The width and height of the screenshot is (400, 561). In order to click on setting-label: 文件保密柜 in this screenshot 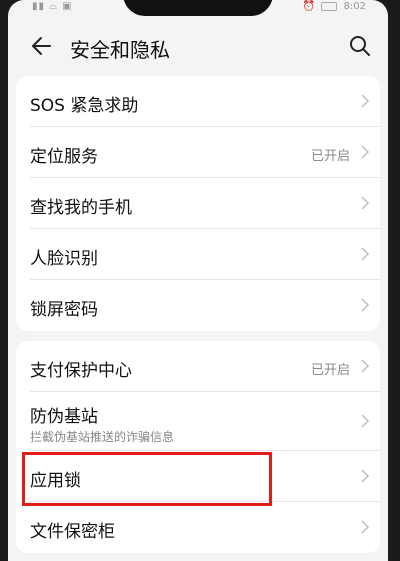, I will do `click(72, 532)`.